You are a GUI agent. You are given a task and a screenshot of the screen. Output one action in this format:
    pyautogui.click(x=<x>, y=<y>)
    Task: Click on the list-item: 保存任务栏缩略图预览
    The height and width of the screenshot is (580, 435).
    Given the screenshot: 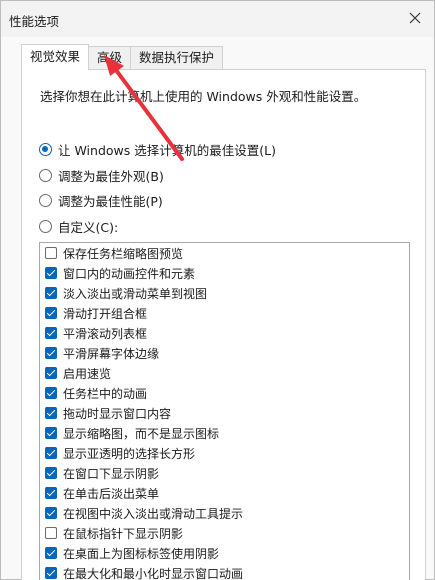 What is the action you would take?
    pyautogui.click(x=224, y=253)
    